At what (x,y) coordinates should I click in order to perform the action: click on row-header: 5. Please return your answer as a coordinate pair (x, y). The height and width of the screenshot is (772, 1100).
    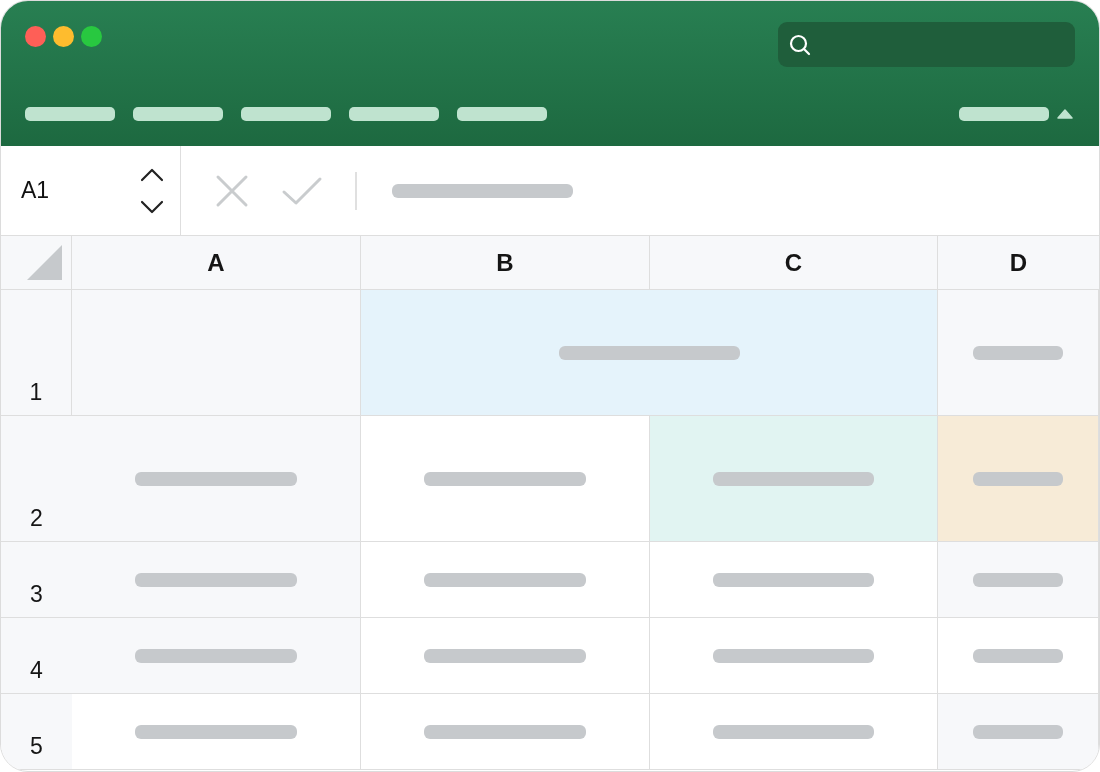
    Looking at the image, I should click on (36, 732).